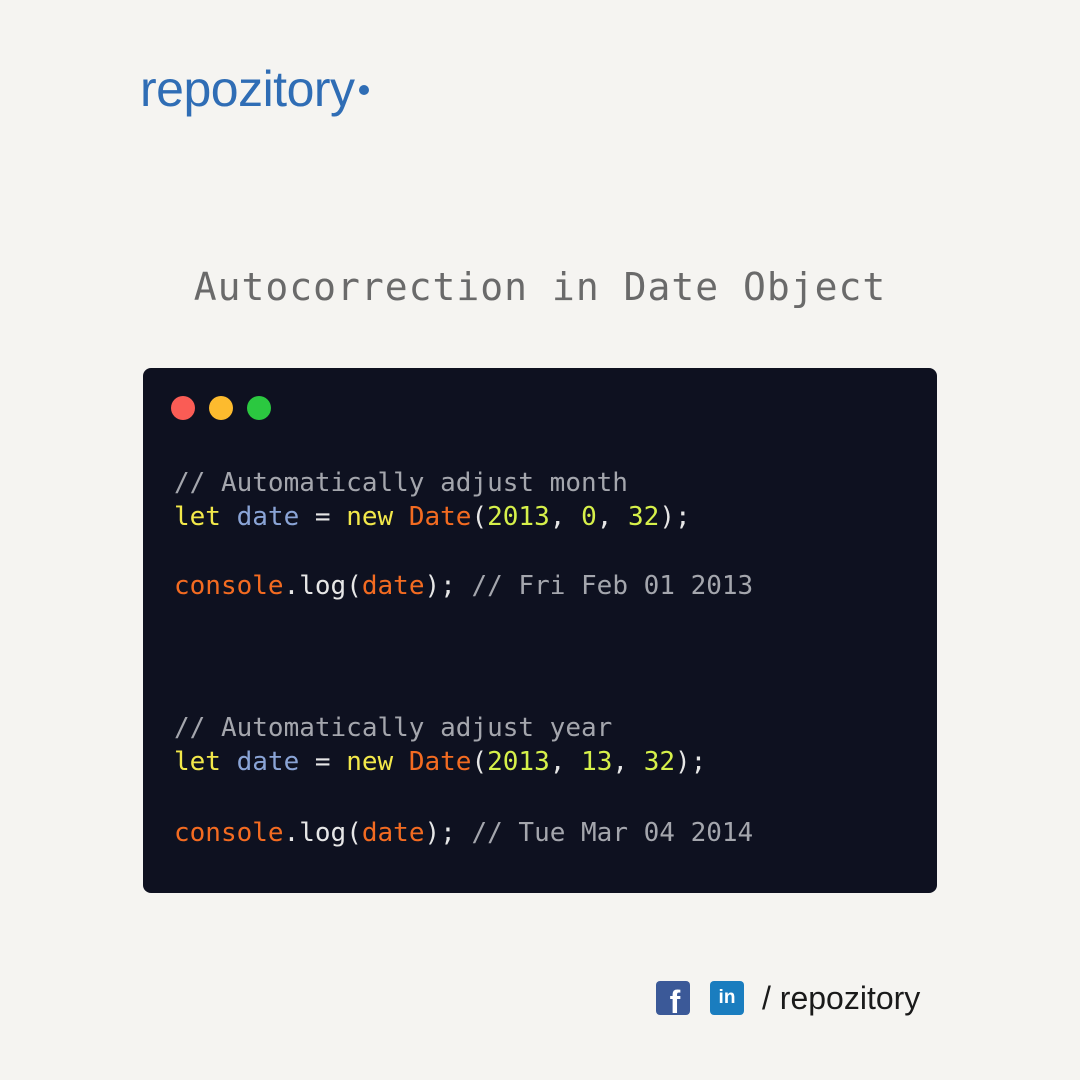 The image size is (1080, 1080). I want to click on page-title: Autocorrection in Date Object, so click(540, 287).